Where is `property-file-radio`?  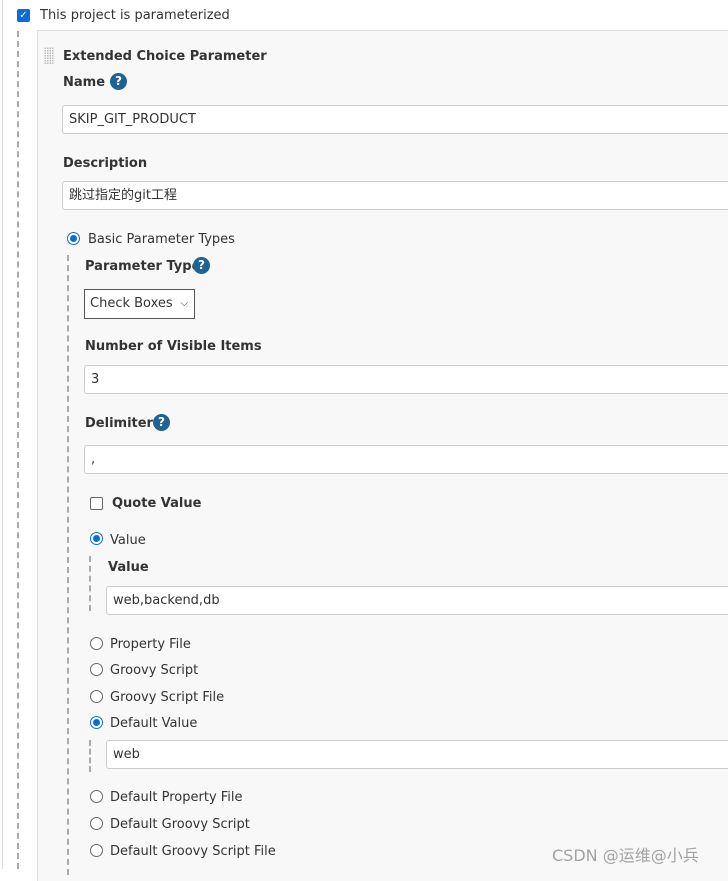 property-file-radio is located at coordinates (96, 643).